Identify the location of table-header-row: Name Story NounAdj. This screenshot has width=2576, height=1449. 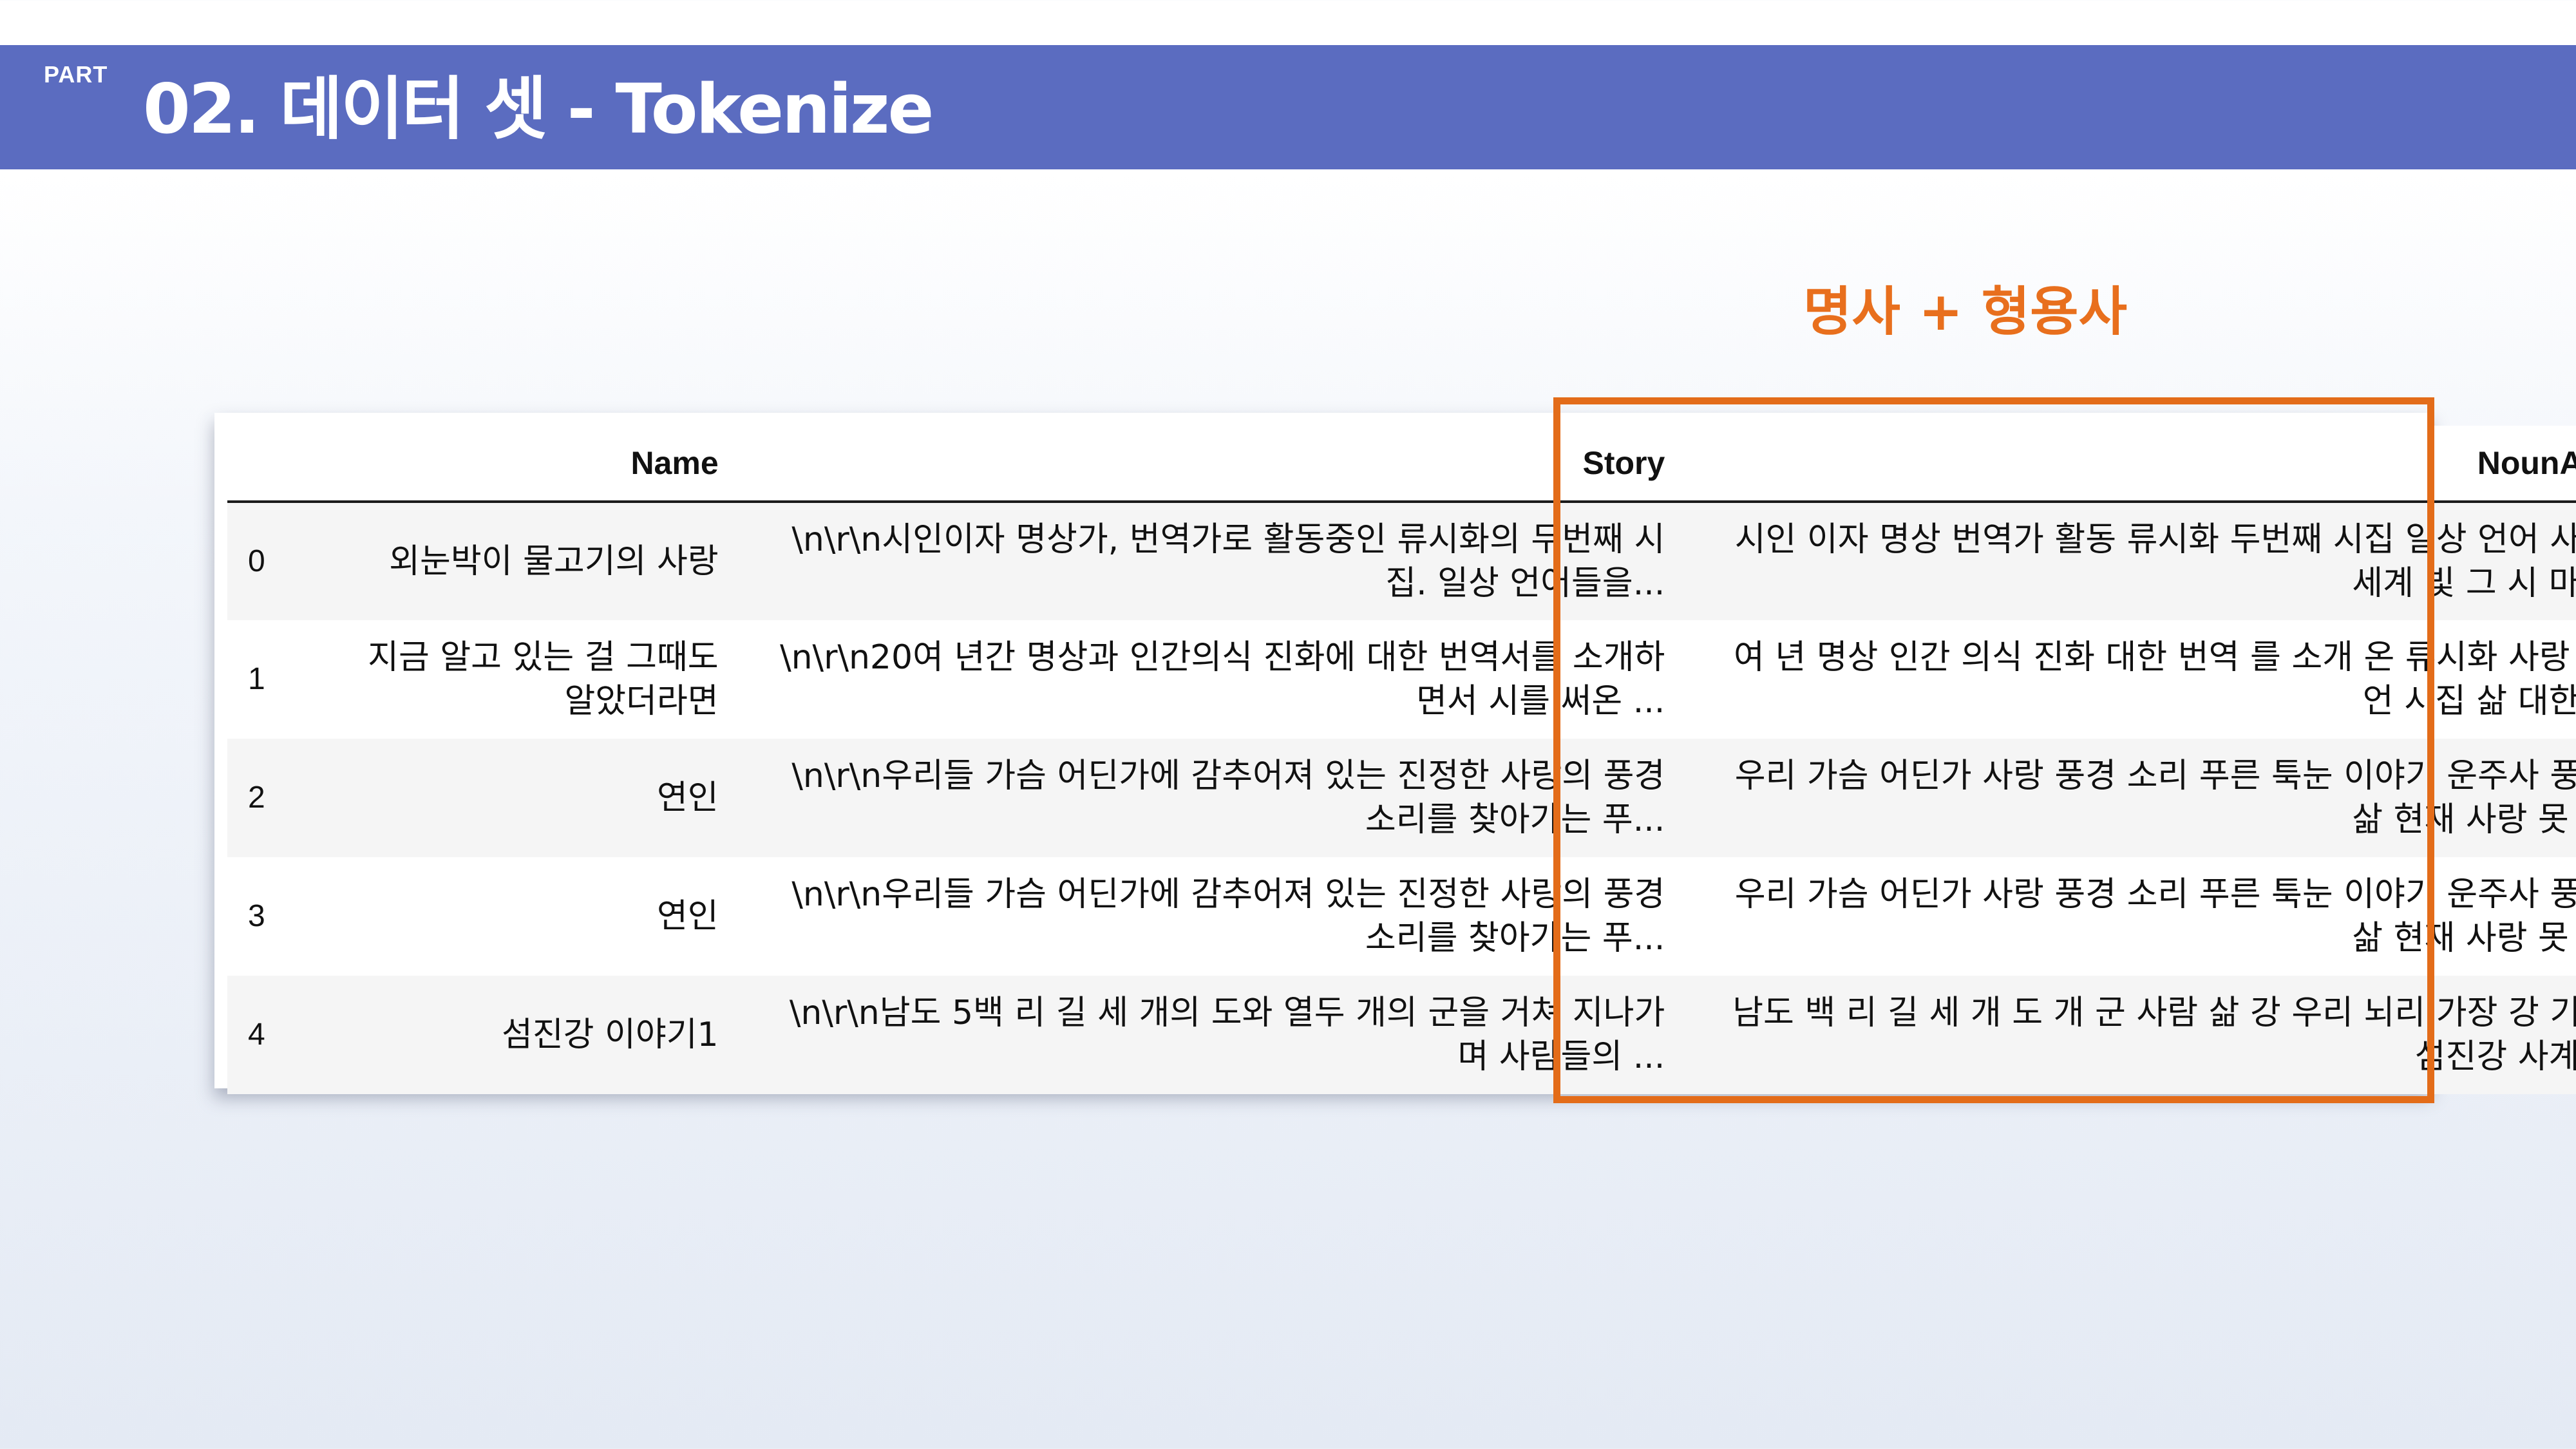
(1401, 464).